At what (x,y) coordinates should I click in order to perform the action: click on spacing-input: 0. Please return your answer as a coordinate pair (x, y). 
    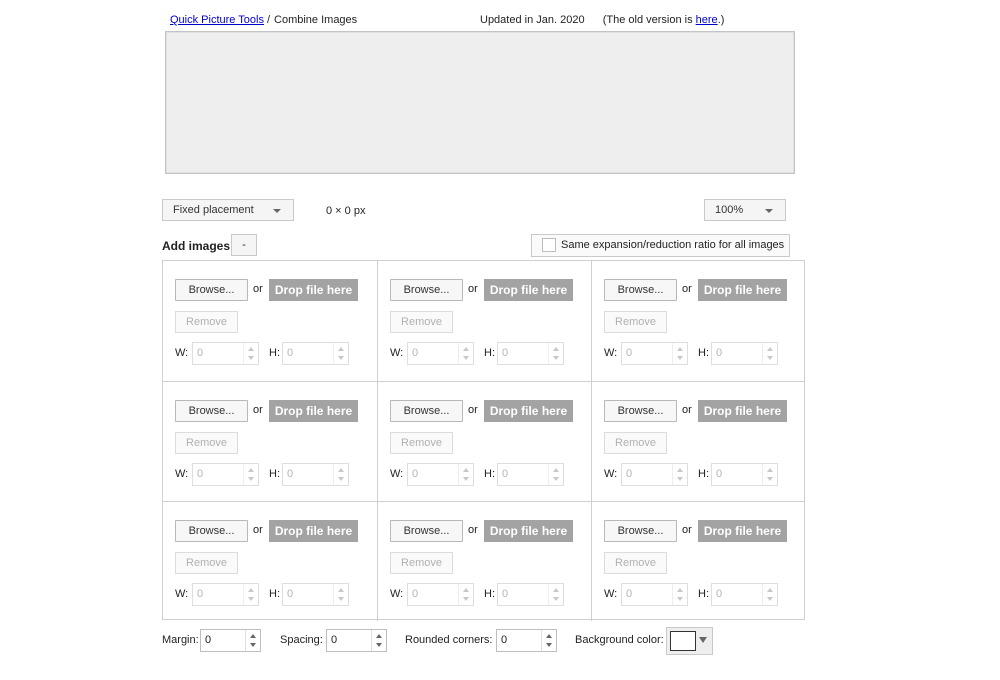
    Looking at the image, I should click on (356, 640).